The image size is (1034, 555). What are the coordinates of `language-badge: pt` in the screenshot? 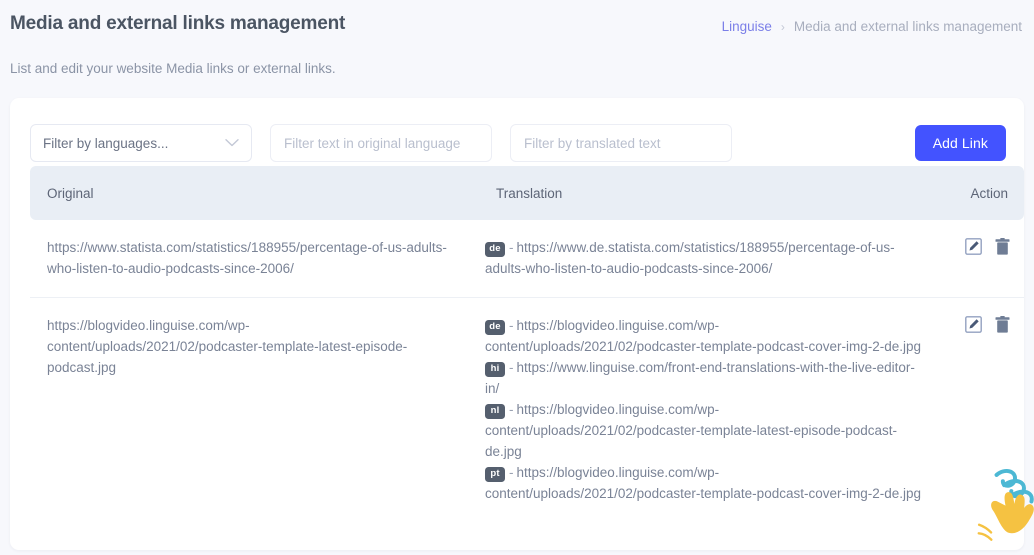 It's located at (495, 474).